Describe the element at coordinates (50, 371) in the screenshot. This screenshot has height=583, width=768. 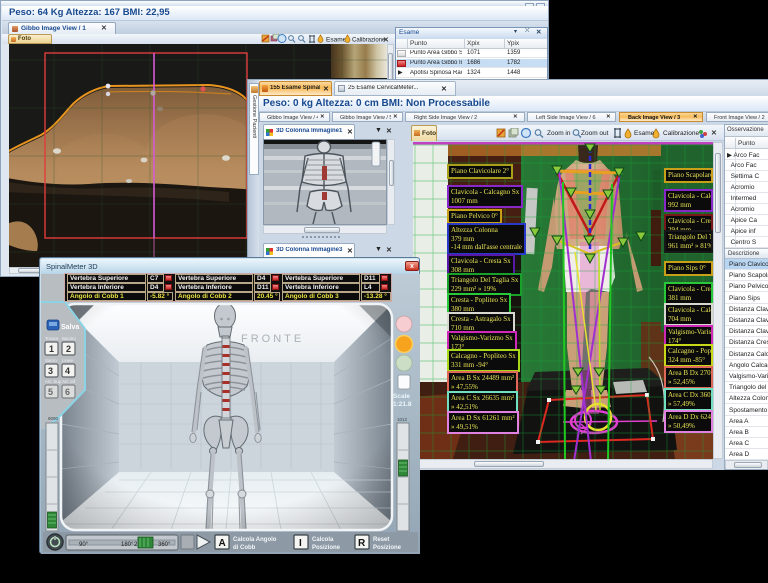
I see `svg-text: 3` at that location.